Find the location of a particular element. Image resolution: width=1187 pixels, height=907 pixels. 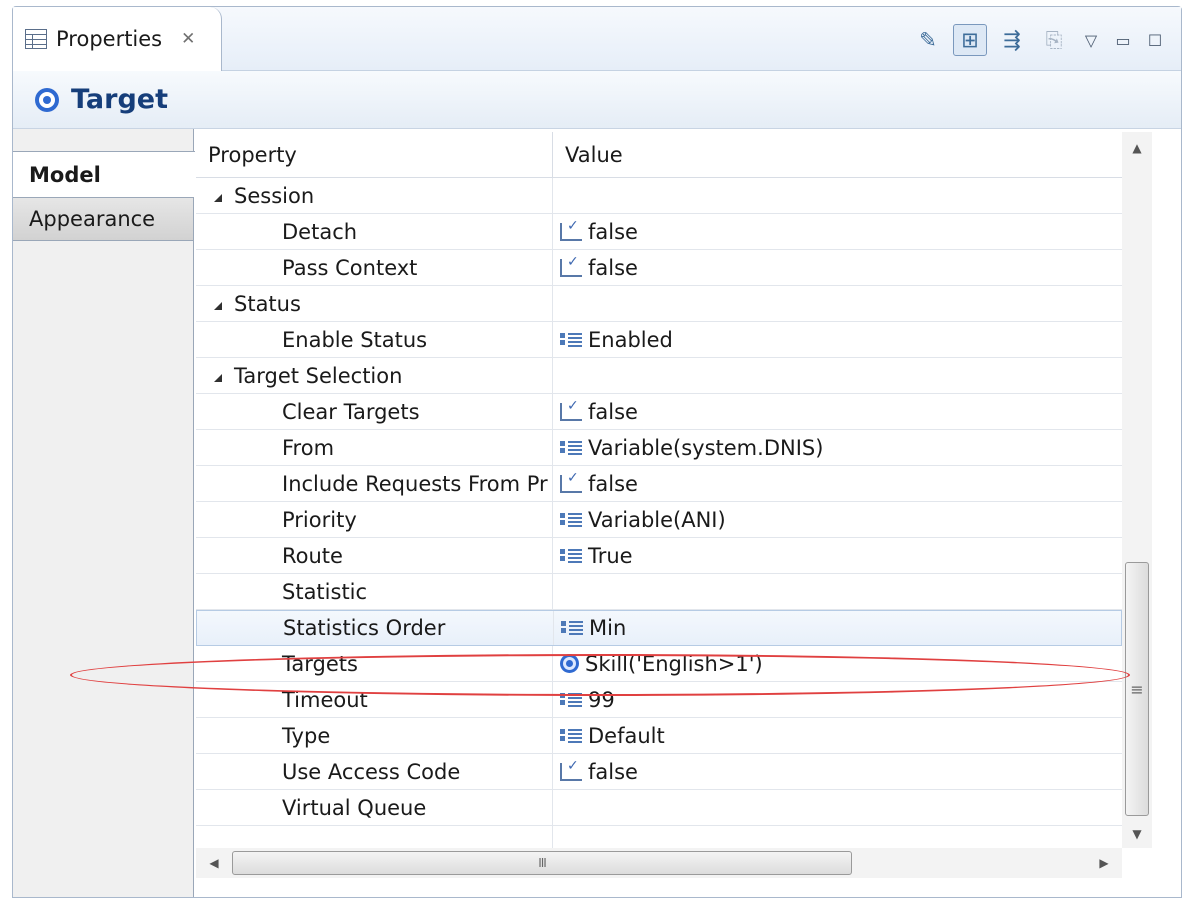

value-cell: Default is located at coordinates (837, 735).